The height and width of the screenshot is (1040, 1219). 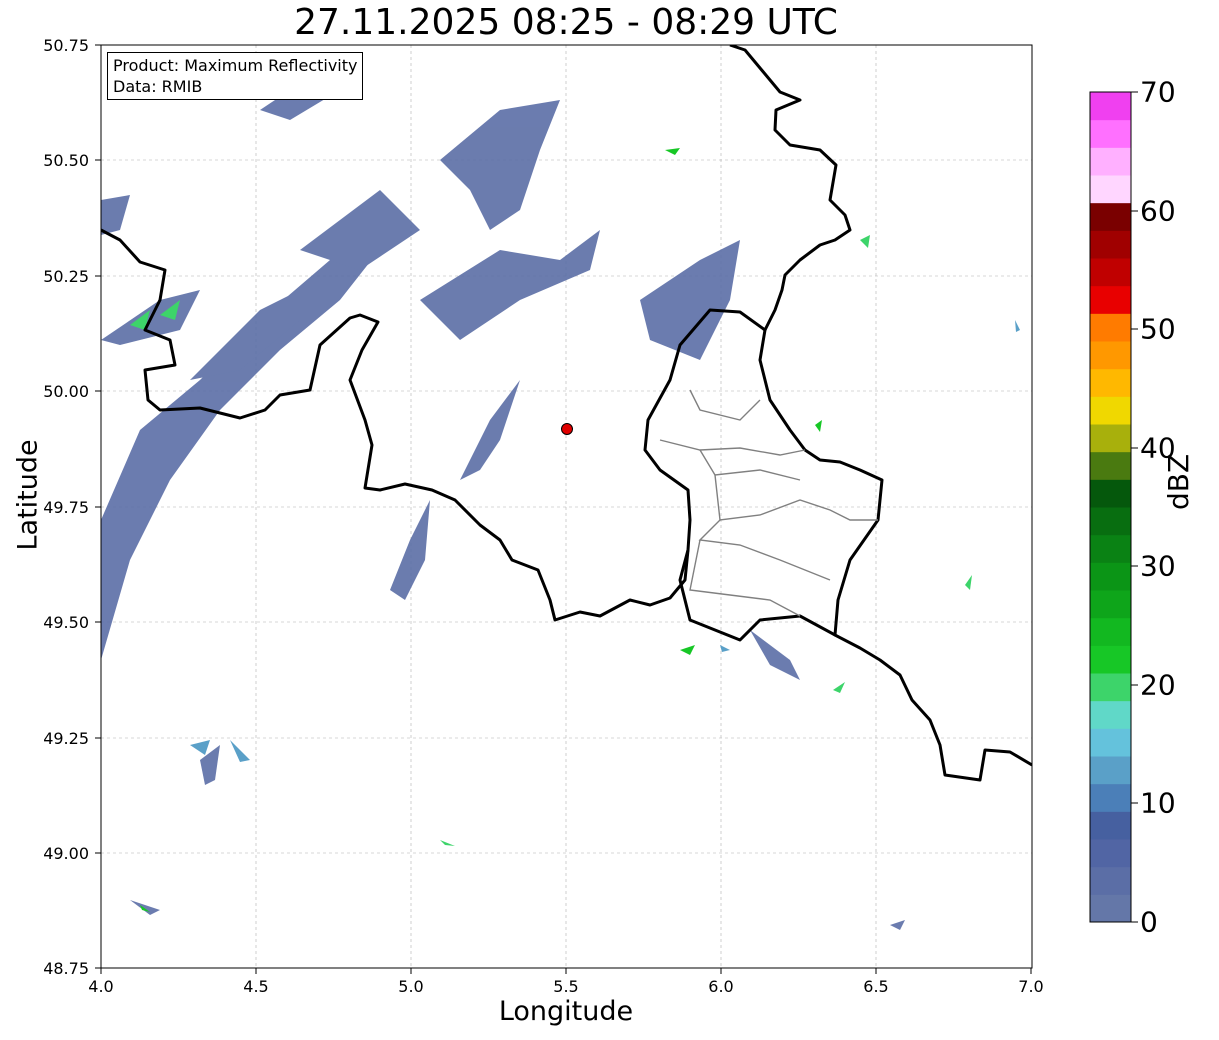 What do you see at coordinates (1158, 211) in the screenshot?
I see `colorbar-tick-label: 60` at bounding box center [1158, 211].